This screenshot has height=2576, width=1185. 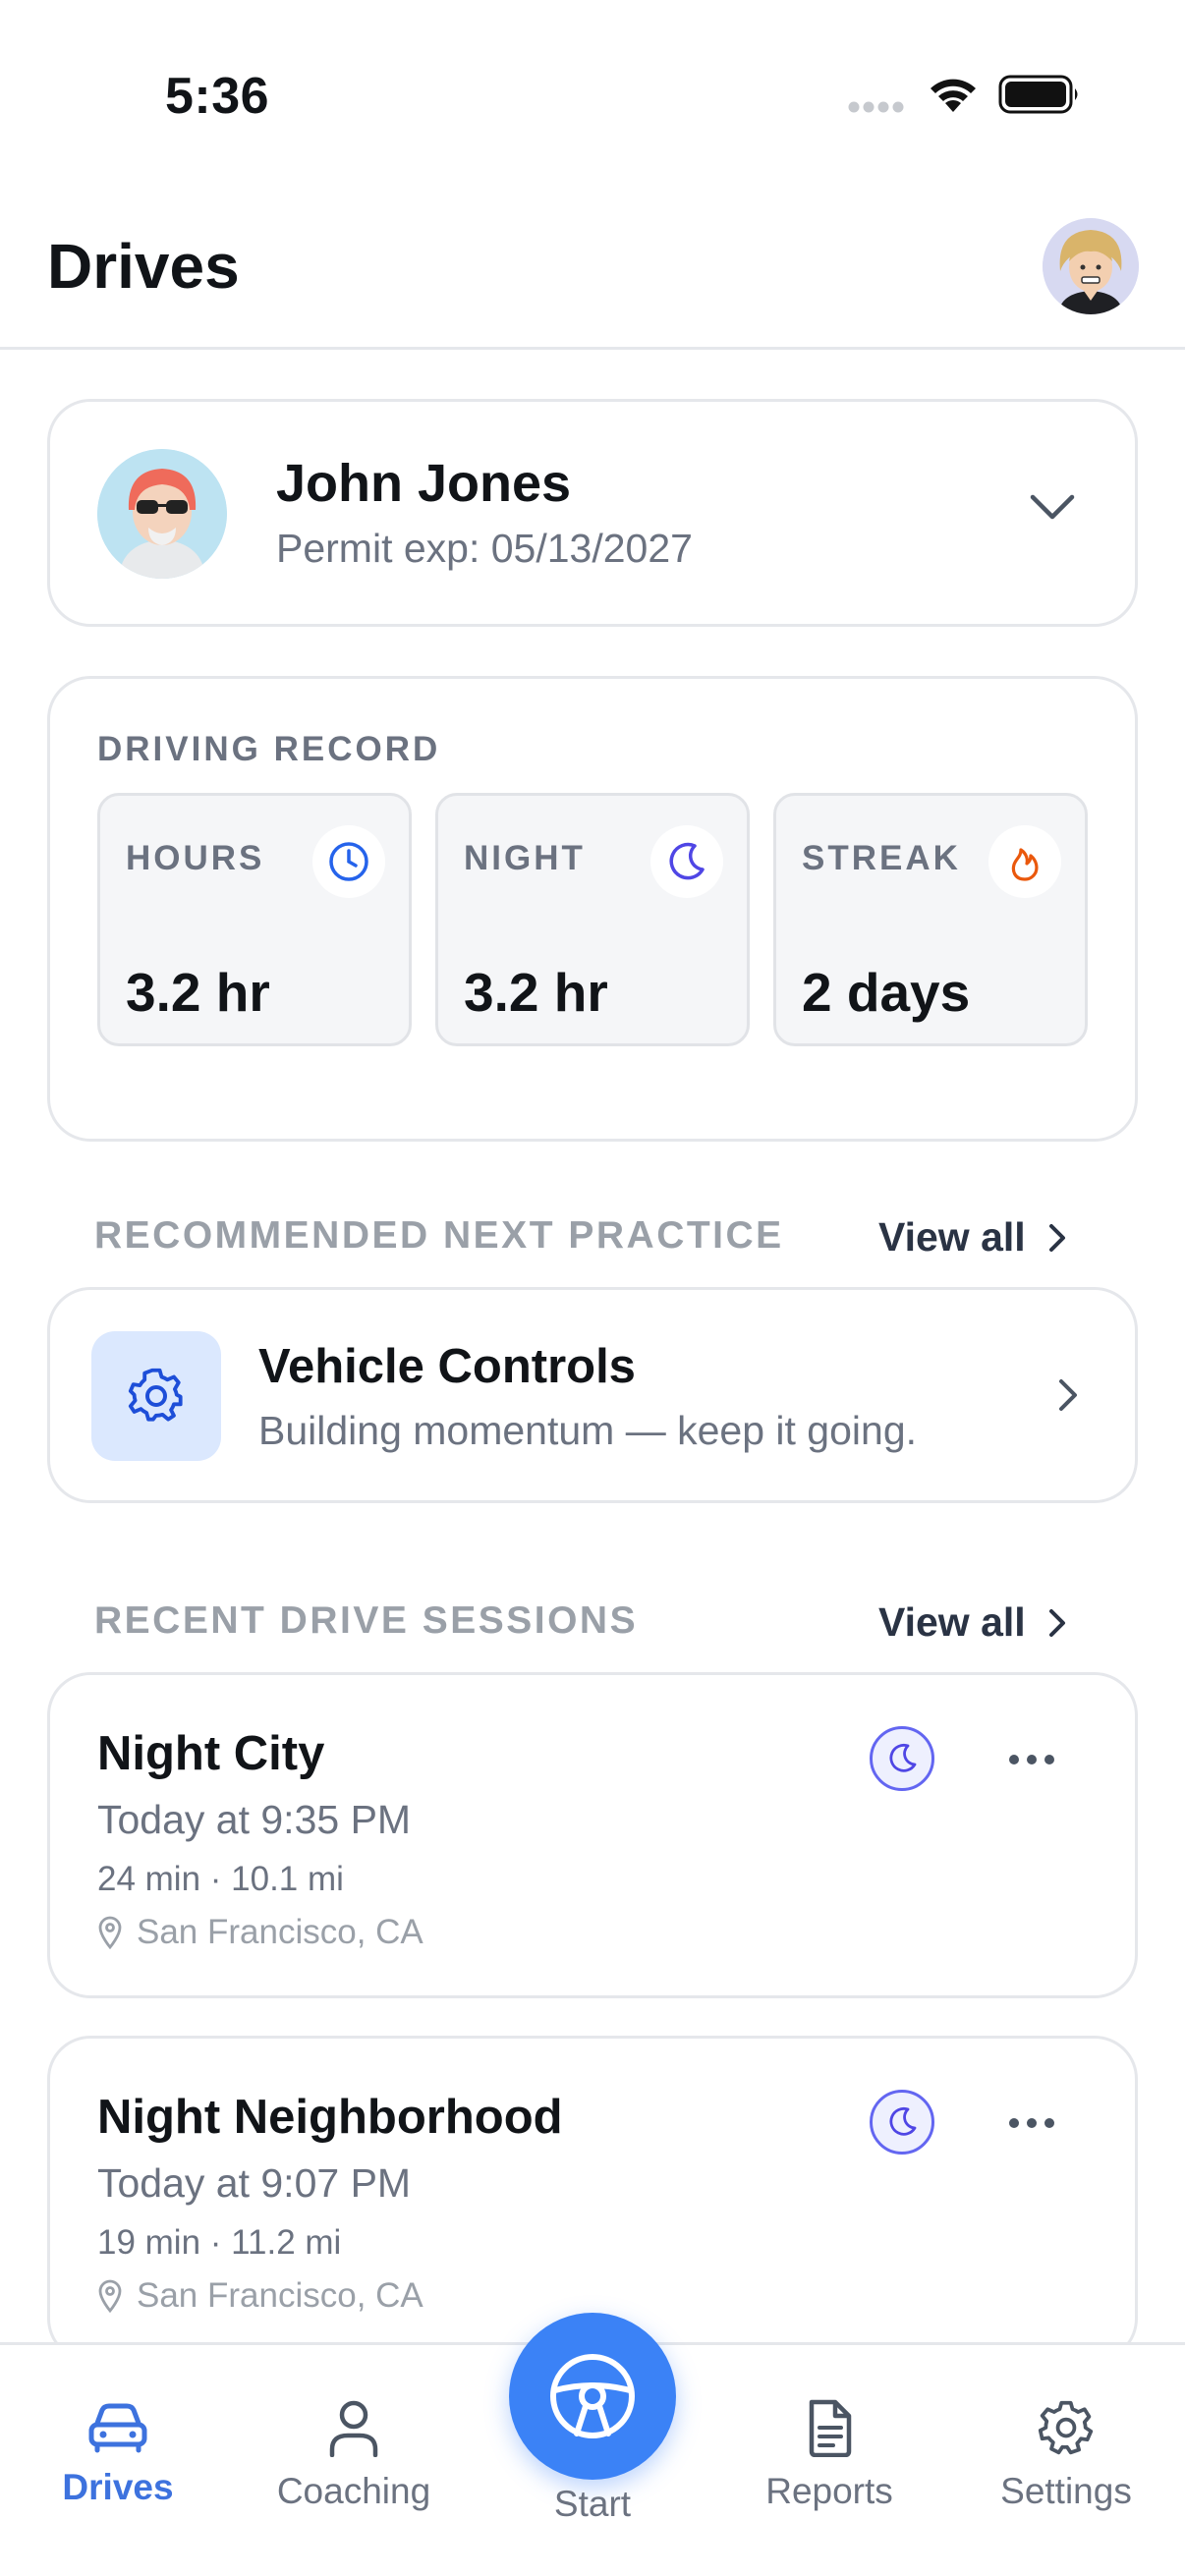 What do you see at coordinates (367, 1620) in the screenshot?
I see `recent-sessions-heading: RECENT DRIVE SESSIONS` at bounding box center [367, 1620].